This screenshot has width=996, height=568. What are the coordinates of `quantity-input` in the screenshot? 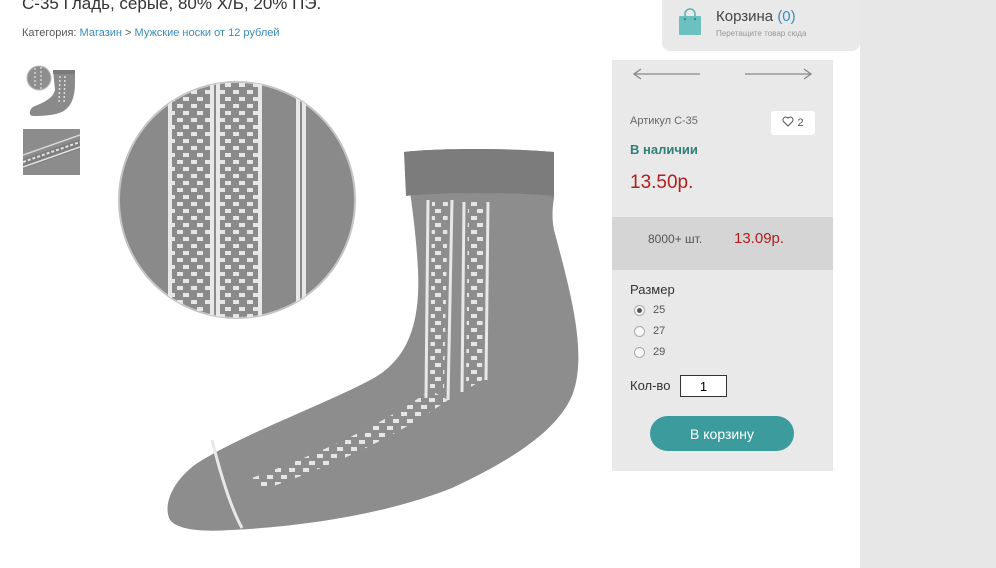 It's located at (703, 386).